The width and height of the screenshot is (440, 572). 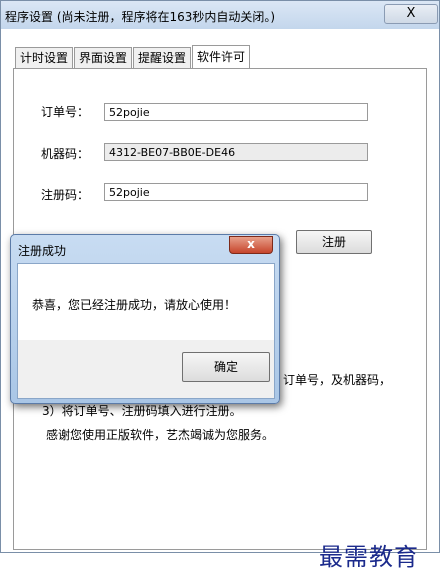 I want to click on window-close-button: X, so click(x=411, y=14).